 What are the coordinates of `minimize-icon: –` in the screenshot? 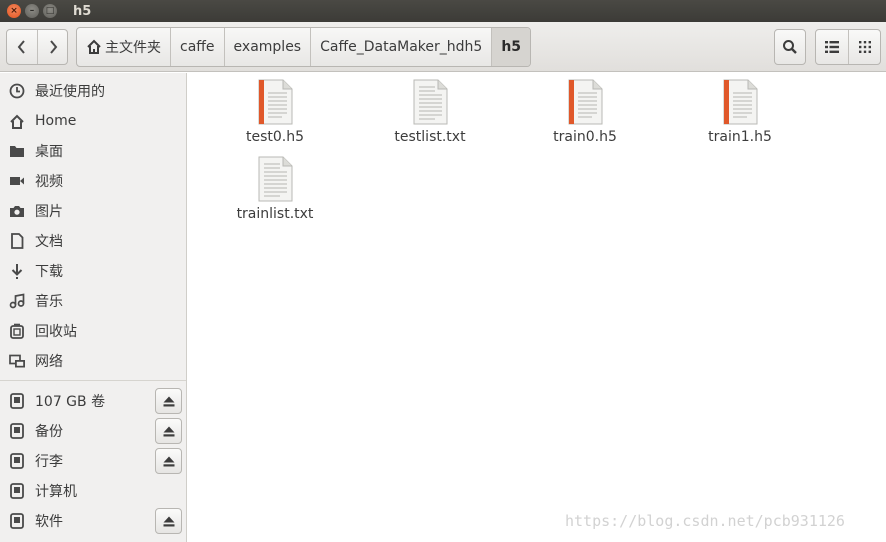 It's located at (32, 10).